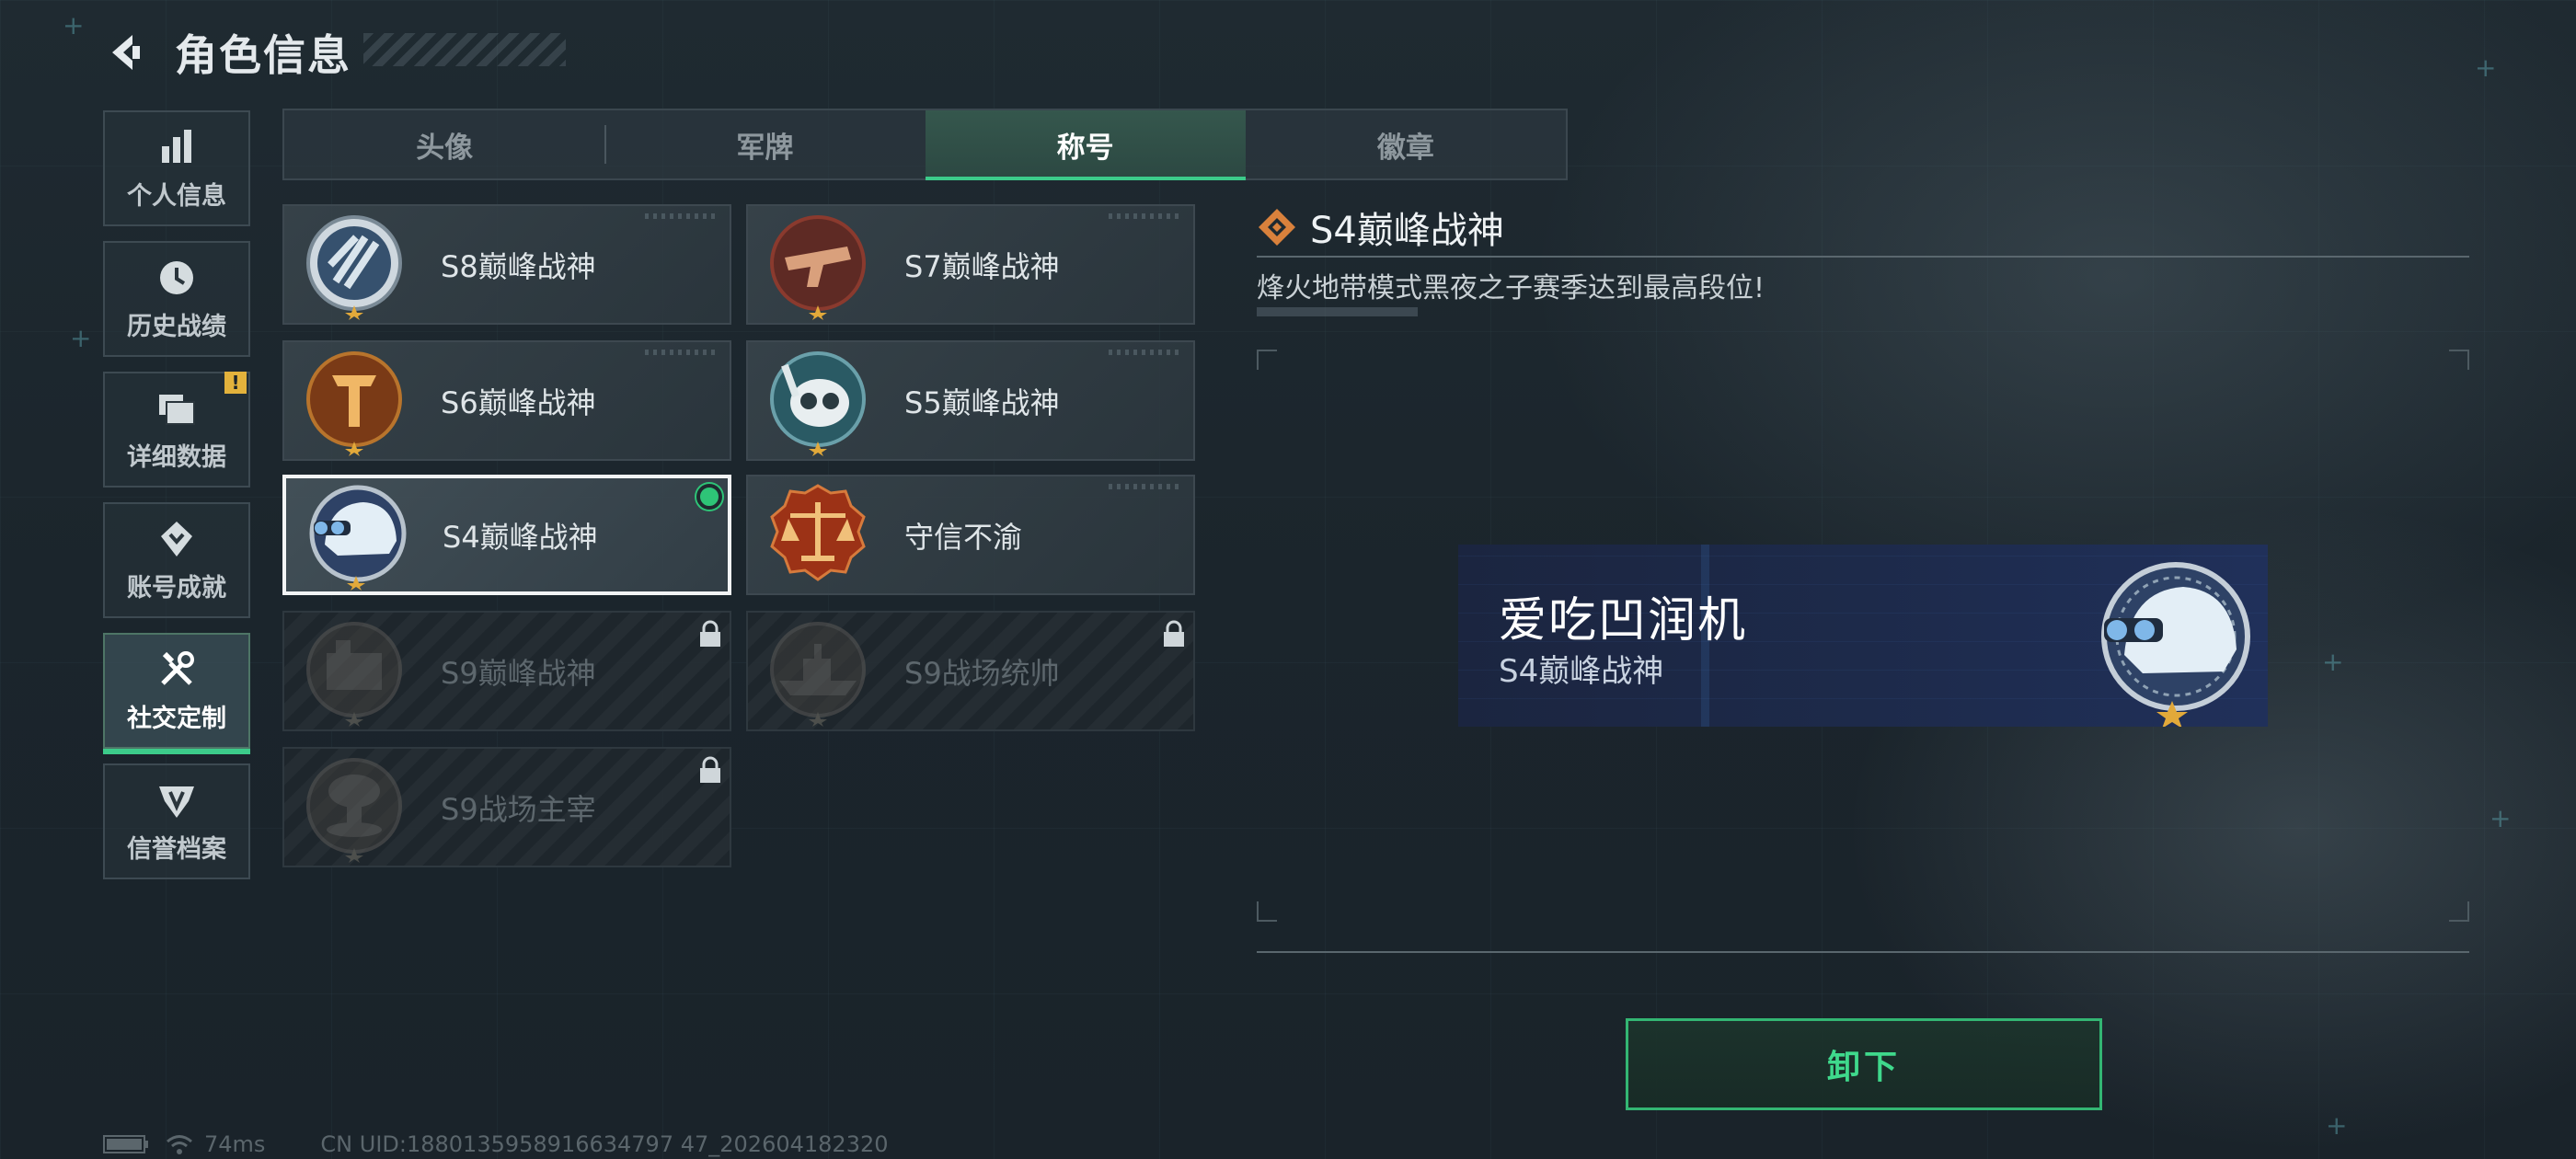 This screenshot has height=1159, width=2576. I want to click on nameplate-preview: 爱吃凹润机 S4巅峰战神, so click(1863, 636).